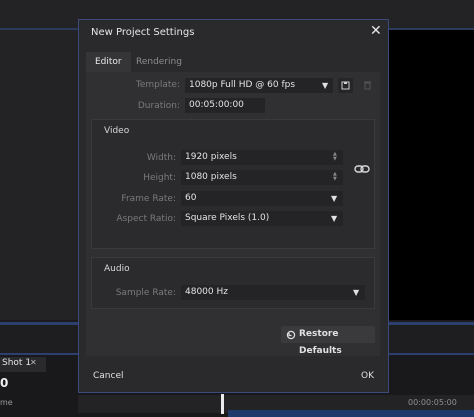 This screenshot has height=417, width=474. Describe the element at coordinates (291, 335) in the screenshot. I see `restore-icon` at that location.